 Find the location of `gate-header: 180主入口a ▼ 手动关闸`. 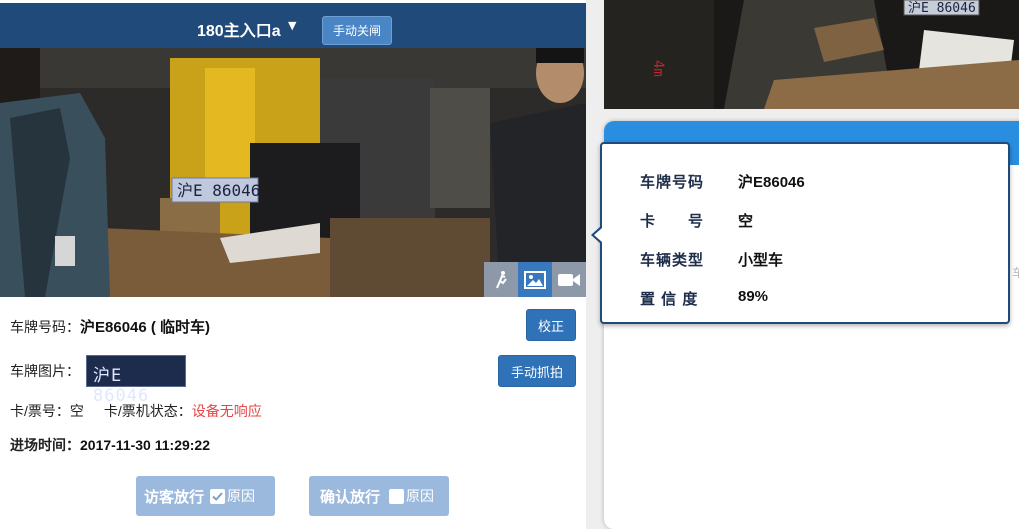

gate-header: 180主入口a ▼ 手动关闸 is located at coordinates (293, 25).